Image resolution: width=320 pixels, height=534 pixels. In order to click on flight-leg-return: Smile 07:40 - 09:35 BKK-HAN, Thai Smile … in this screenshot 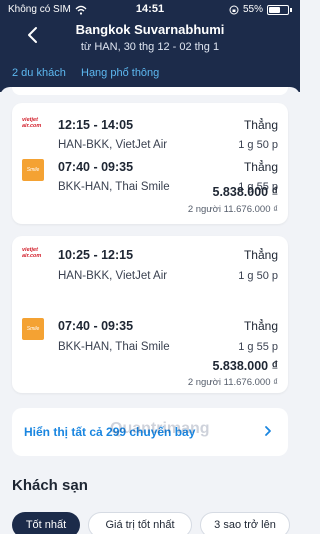, I will do `click(150, 335)`.